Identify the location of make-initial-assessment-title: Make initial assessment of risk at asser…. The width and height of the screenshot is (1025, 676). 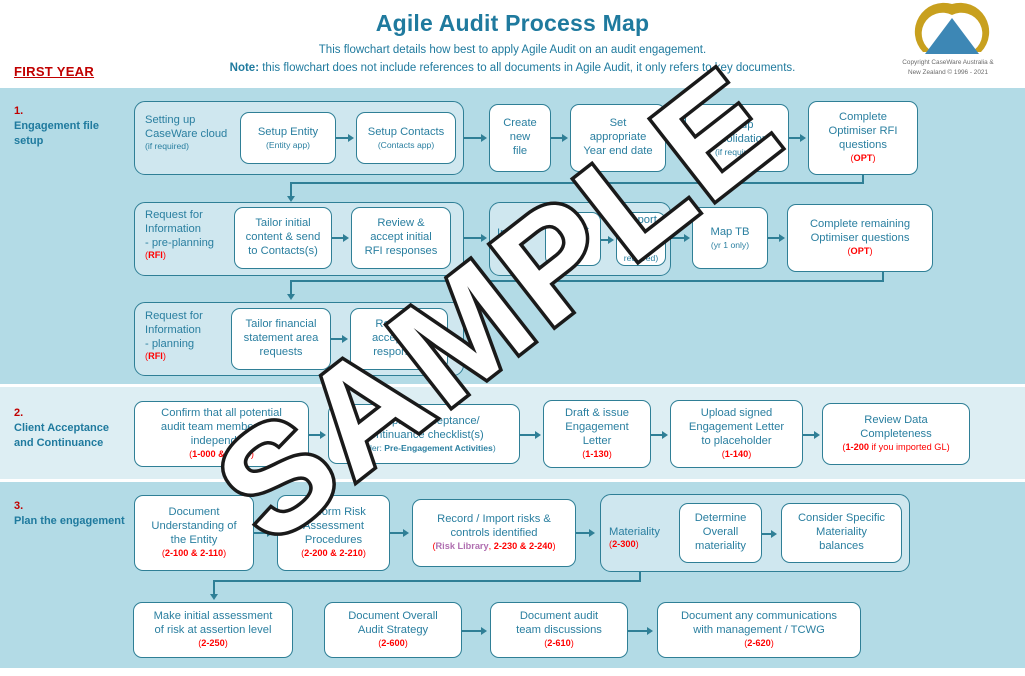
(213, 623).